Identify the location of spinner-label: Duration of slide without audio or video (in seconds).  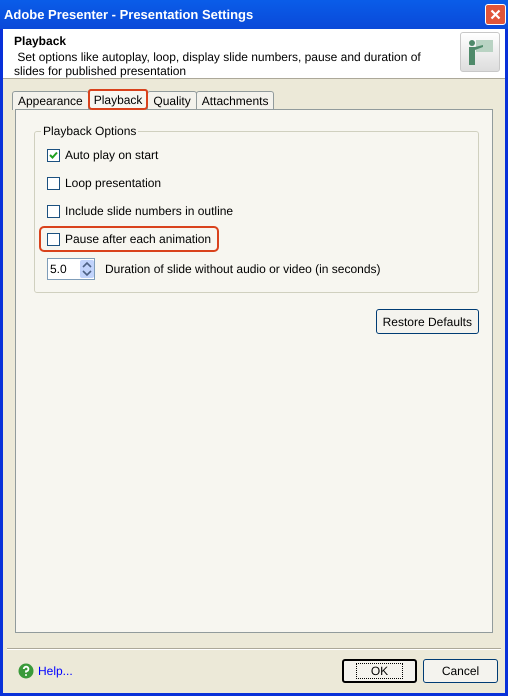
(242, 269).